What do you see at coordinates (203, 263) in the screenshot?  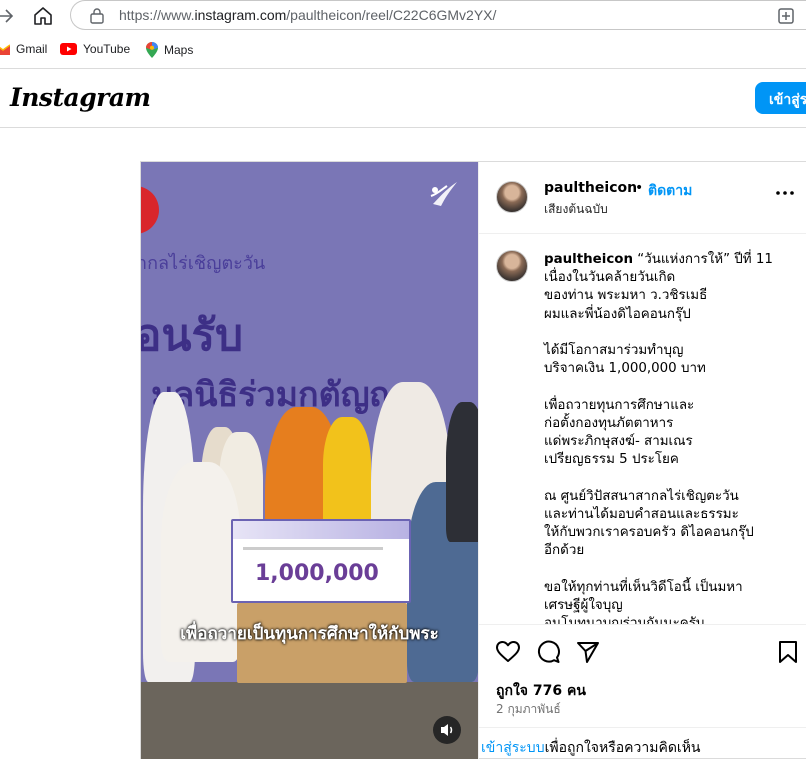 I see `banner-text-line1: ากลไร่เชิญตะวัน` at bounding box center [203, 263].